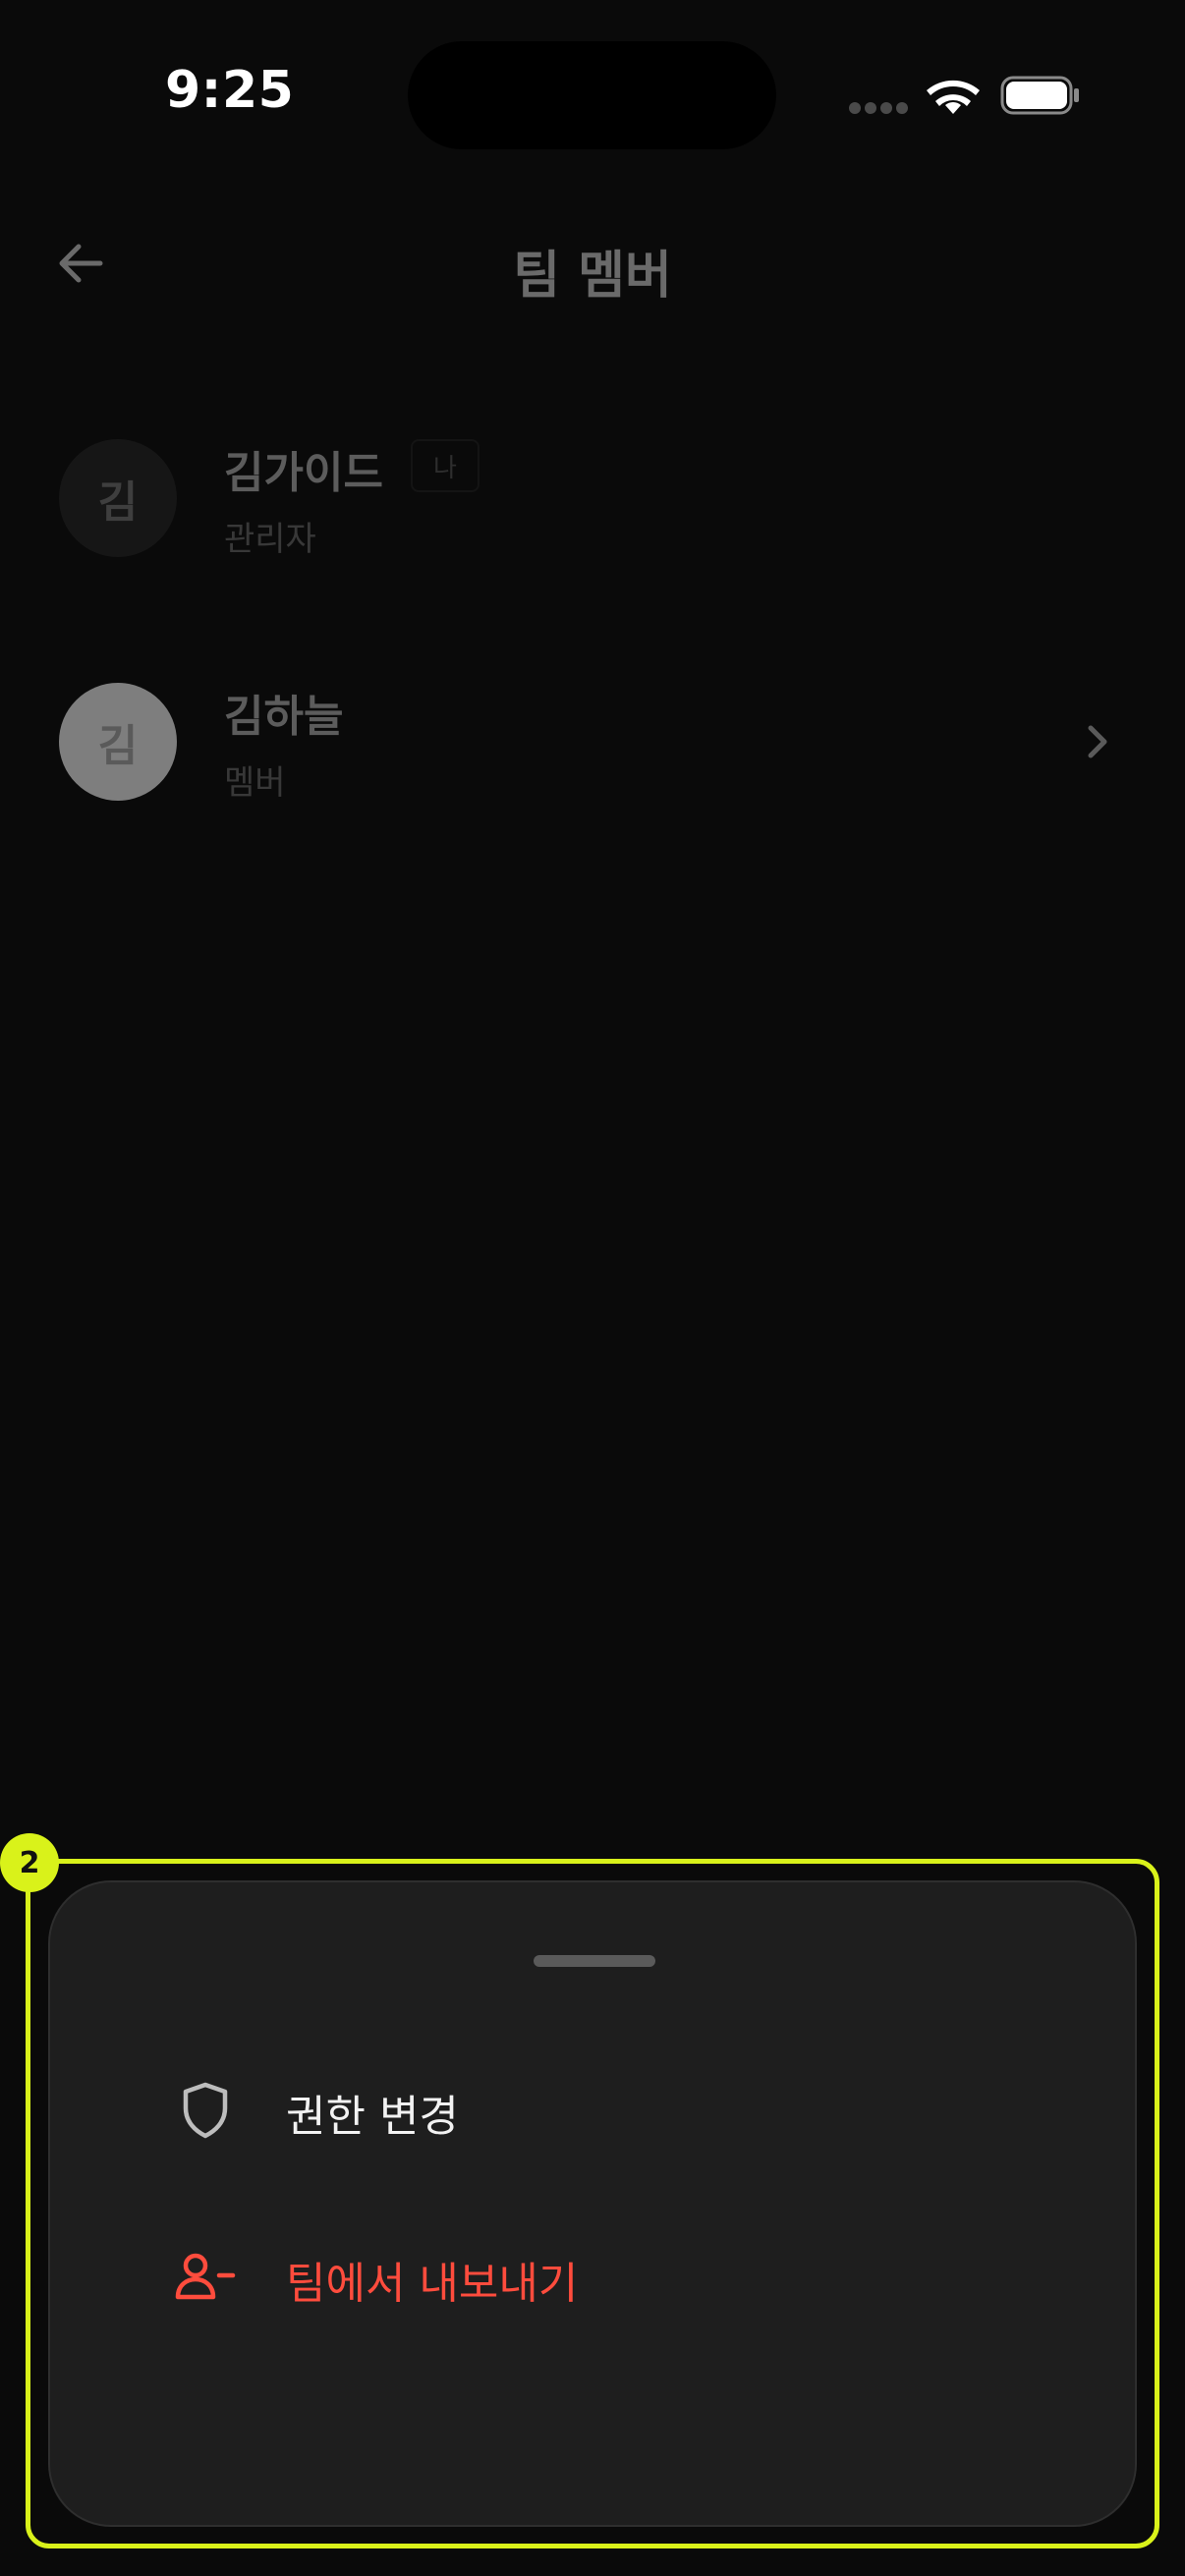 The height and width of the screenshot is (2576, 1185). I want to click on wifi-icon, so click(954, 97).